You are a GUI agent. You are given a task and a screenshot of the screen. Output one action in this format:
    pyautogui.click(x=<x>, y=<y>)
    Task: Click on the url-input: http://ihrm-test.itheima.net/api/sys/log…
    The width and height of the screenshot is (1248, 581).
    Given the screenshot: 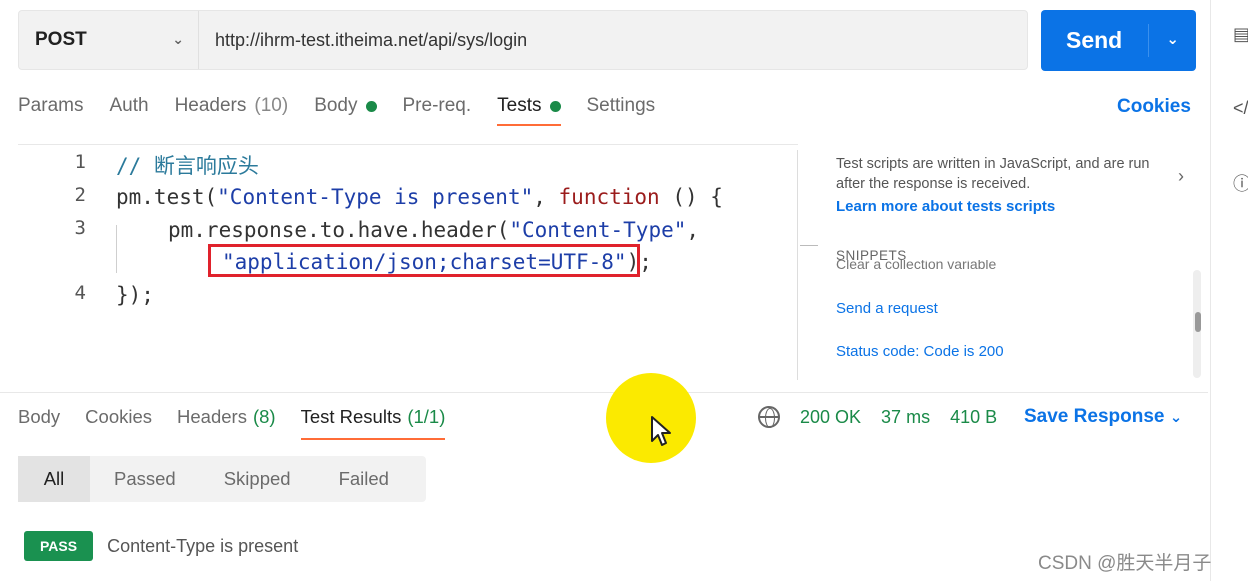 What is the action you would take?
    pyautogui.click(x=371, y=40)
    